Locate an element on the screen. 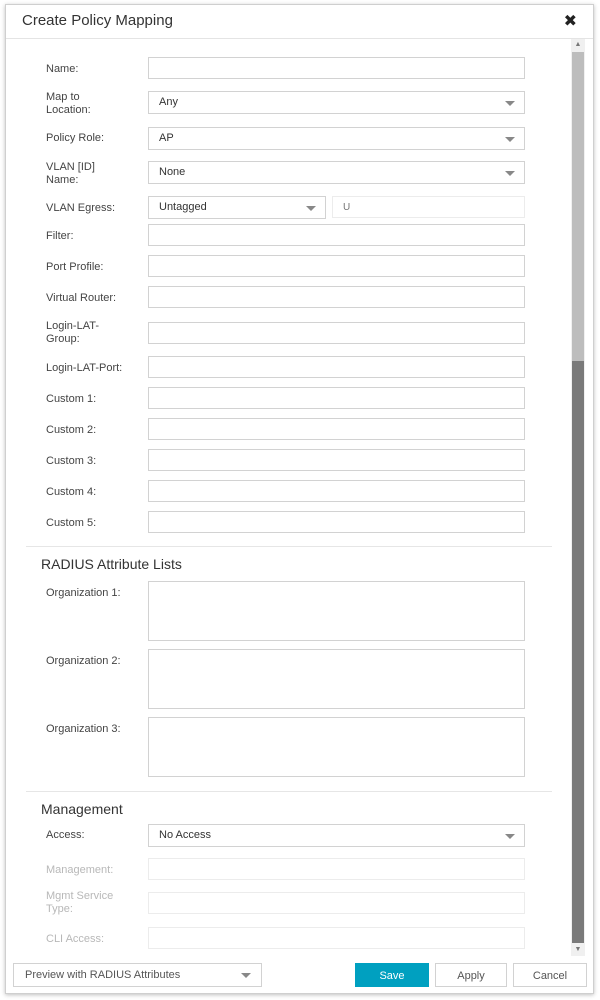 Image resolution: width=600 pixels, height=1000 pixels. vlan-egress-value: Untagged is located at coordinates (183, 207).